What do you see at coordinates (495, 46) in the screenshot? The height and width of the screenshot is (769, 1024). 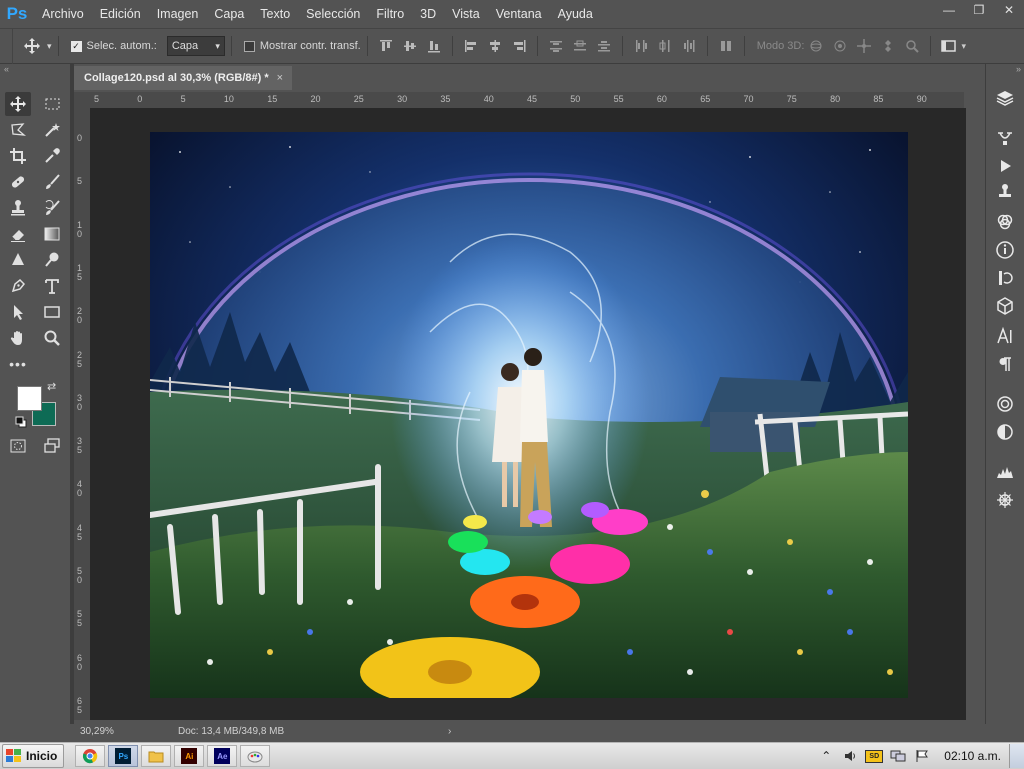 I see `align-horizontal-center-icon` at bounding box center [495, 46].